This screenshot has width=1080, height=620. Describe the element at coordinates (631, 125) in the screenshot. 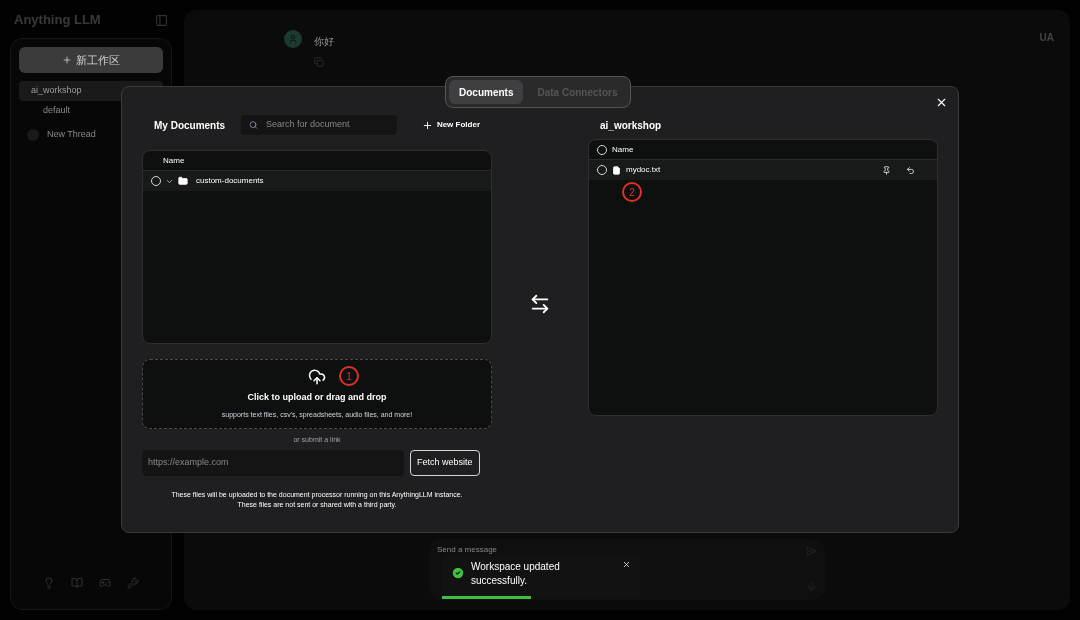

I see `workspace-title: ai_workshop` at that location.